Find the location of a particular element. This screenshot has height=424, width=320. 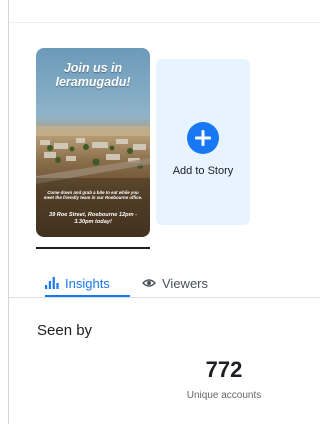

tab-insights: Insights is located at coordinates (77, 283).